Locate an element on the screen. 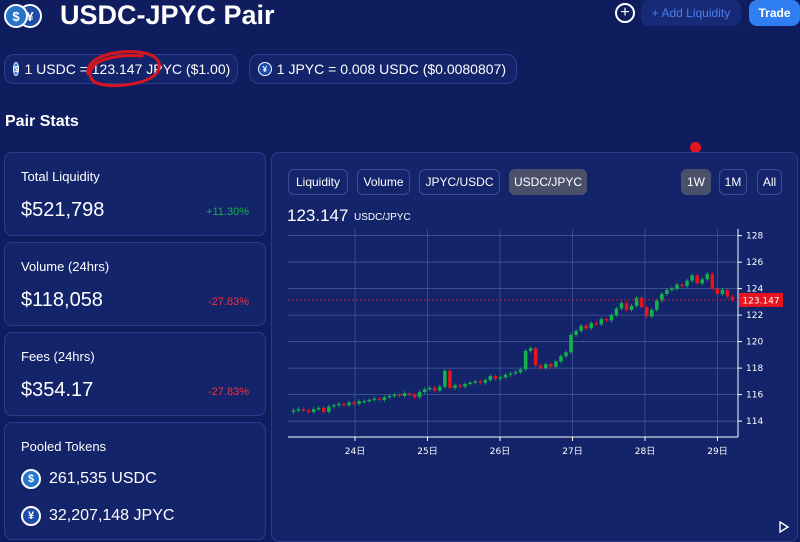  add-liquidity-button: + Add Liquidity is located at coordinates (691, 13).